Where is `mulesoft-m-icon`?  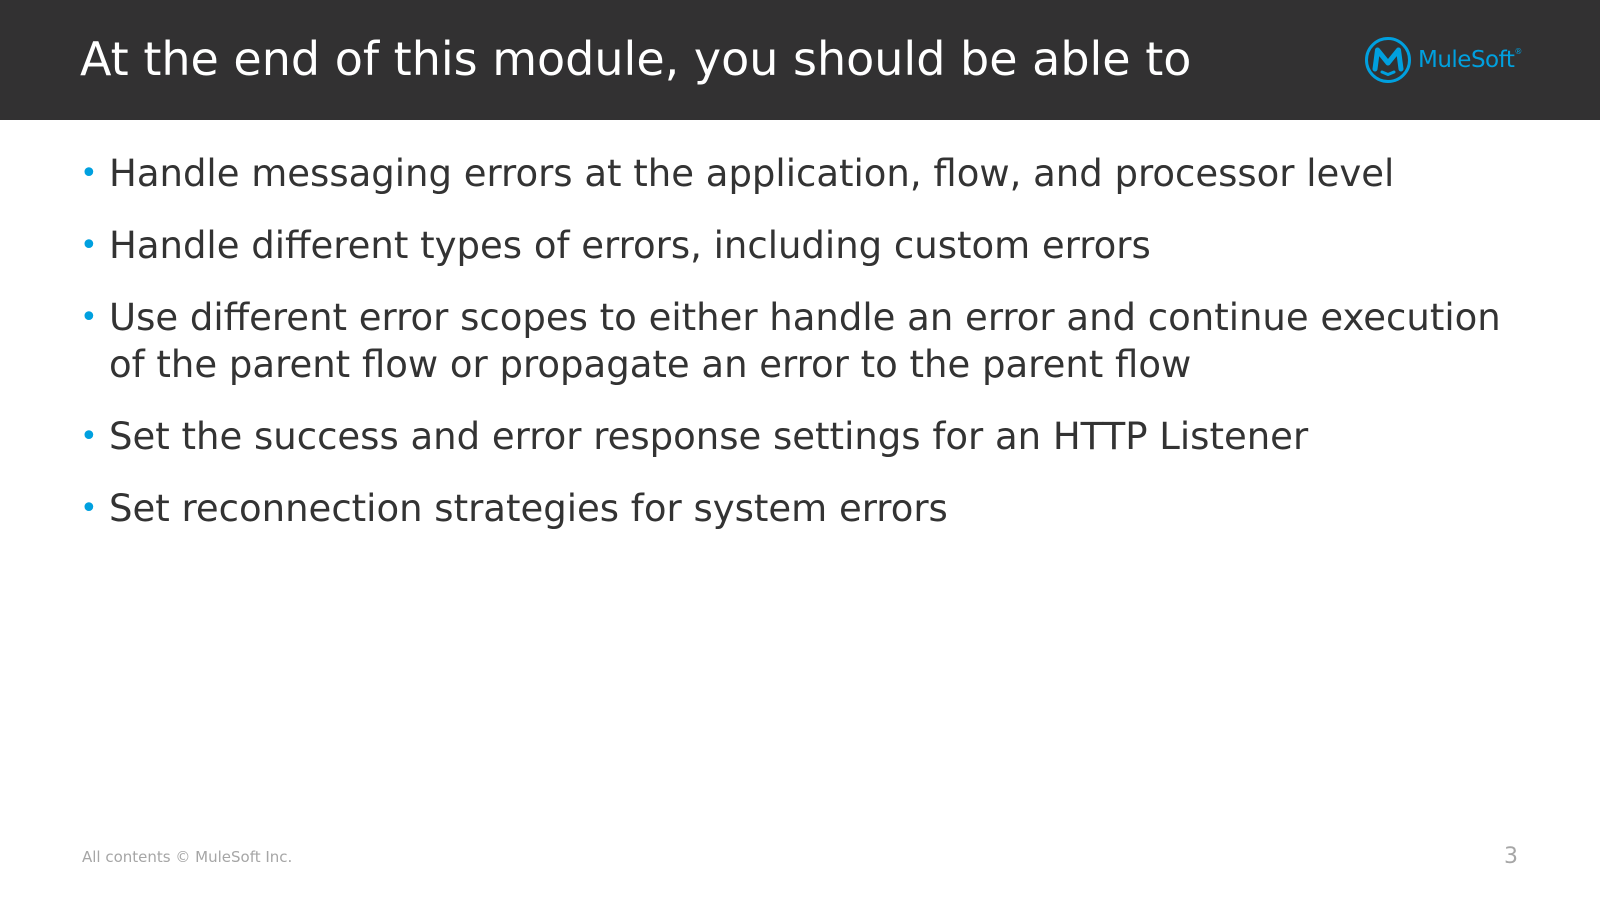 mulesoft-m-icon is located at coordinates (1388, 60).